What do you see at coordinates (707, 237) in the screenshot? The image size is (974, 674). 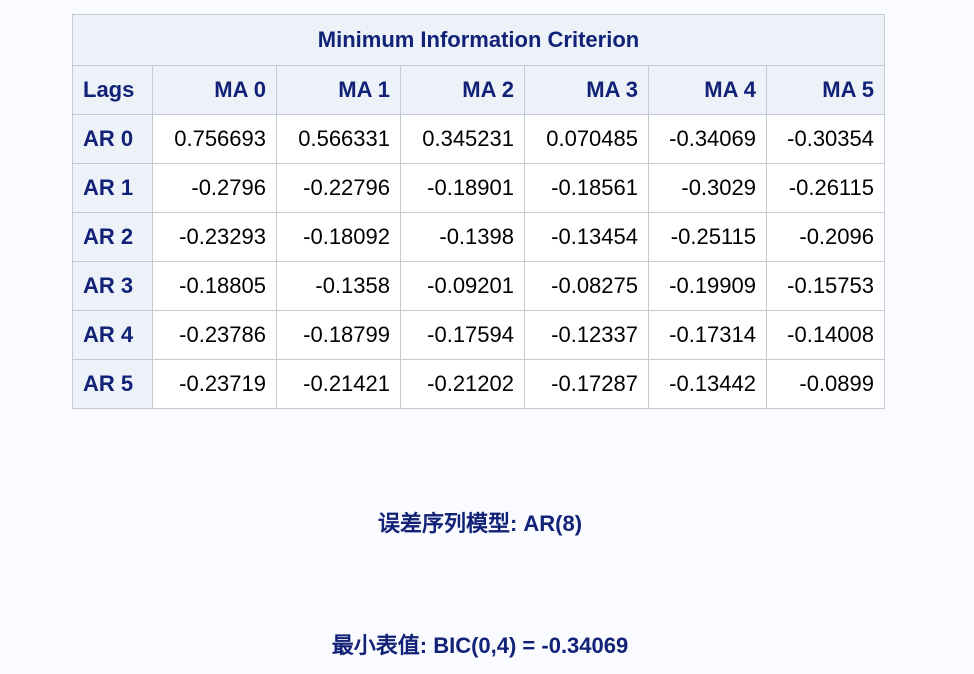 I see `table-cell: -0.25115` at bounding box center [707, 237].